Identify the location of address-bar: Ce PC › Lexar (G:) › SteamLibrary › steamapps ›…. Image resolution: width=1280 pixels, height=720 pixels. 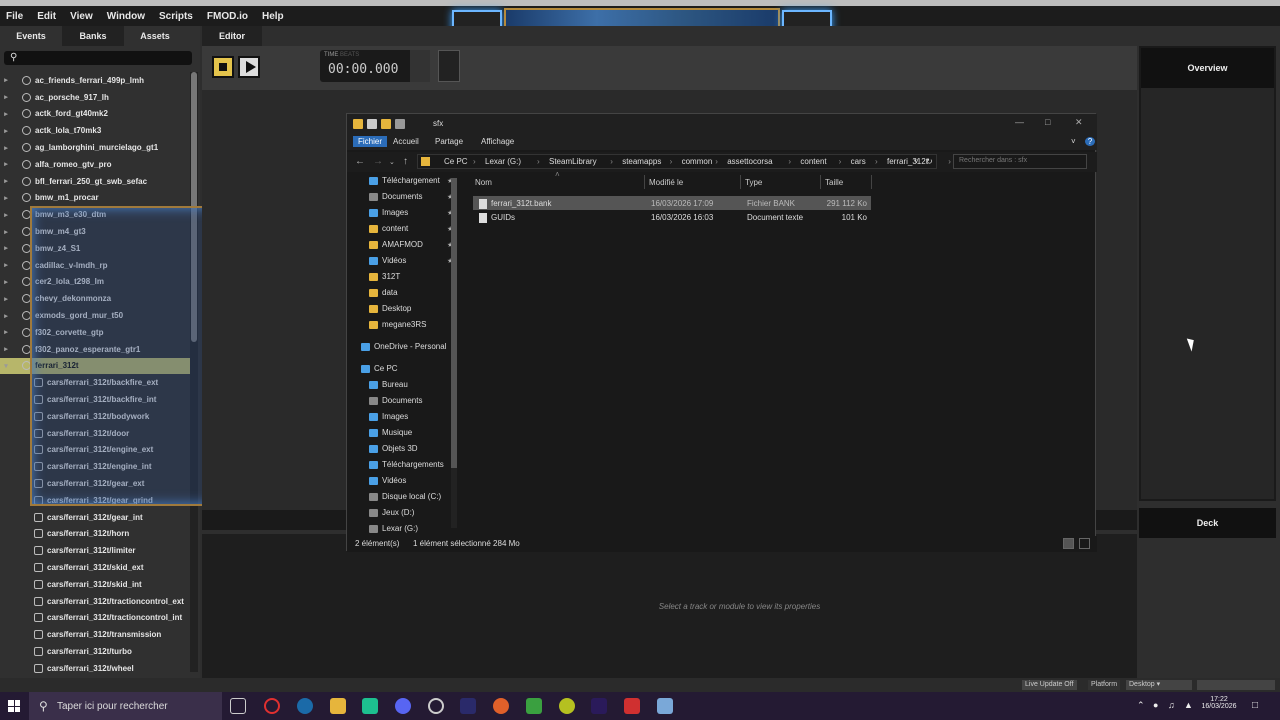
(693, 161).